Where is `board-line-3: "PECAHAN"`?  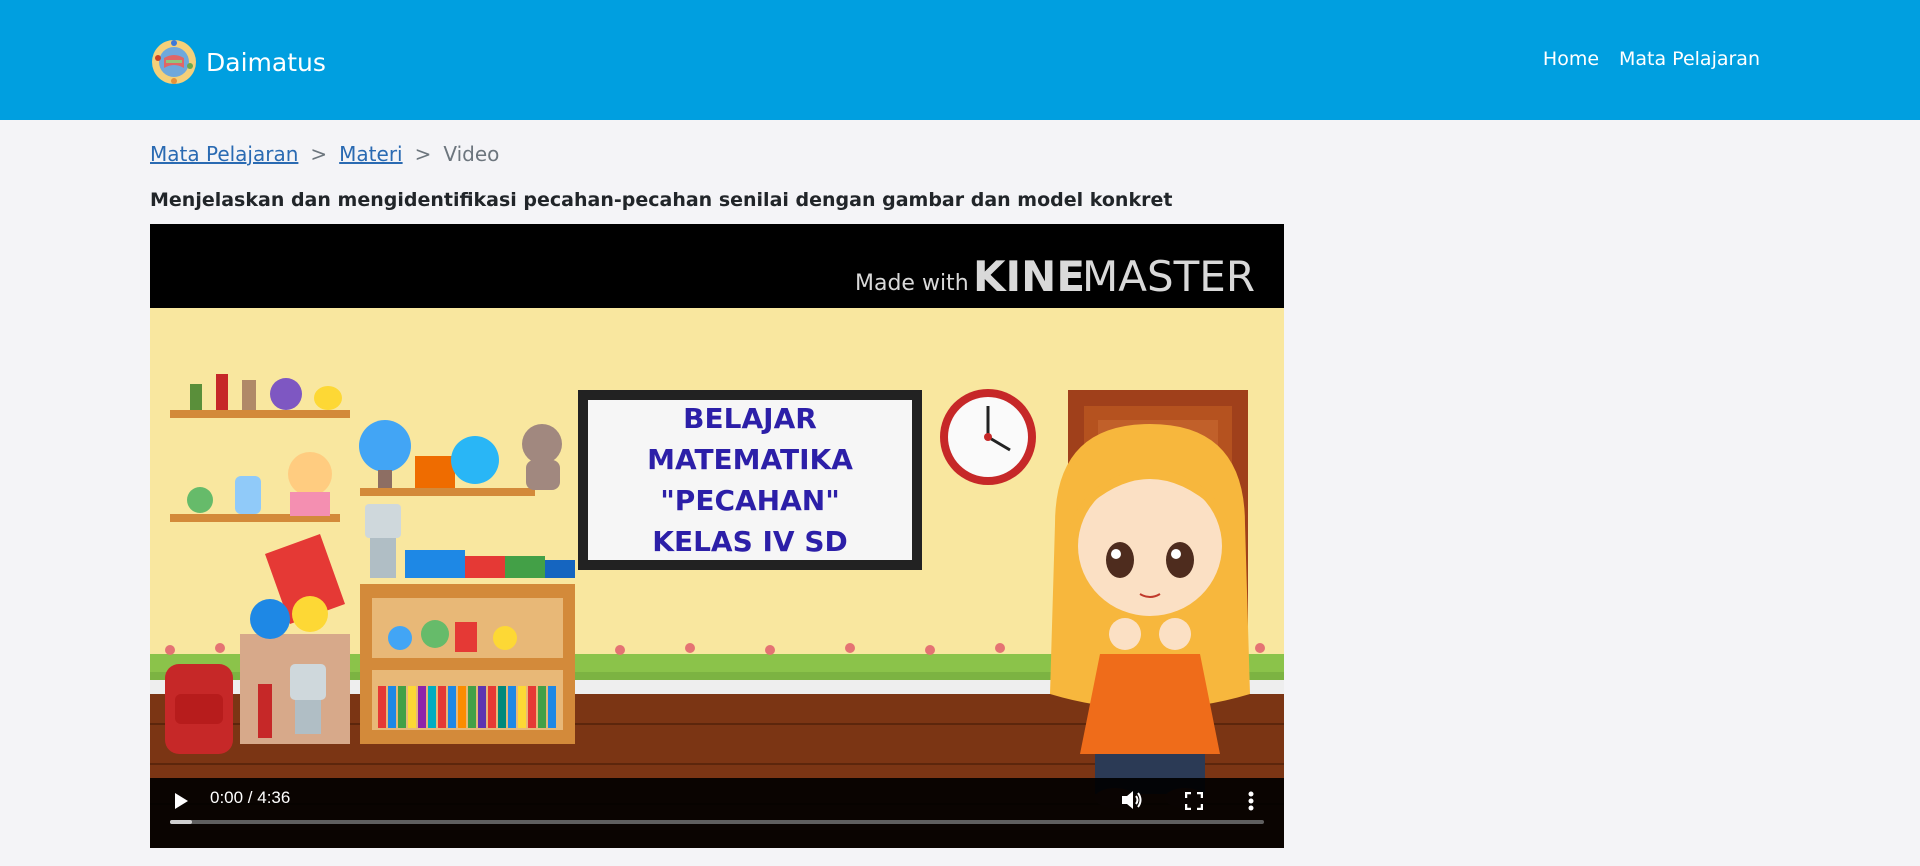 board-line-3: "PECAHAN" is located at coordinates (750, 500).